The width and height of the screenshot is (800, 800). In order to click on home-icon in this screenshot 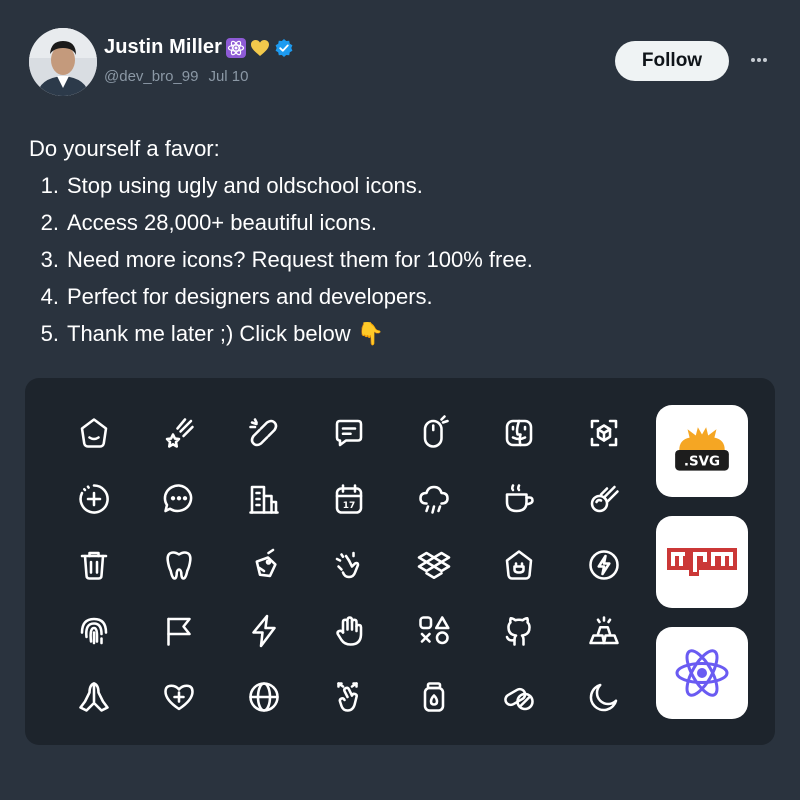, I will do `click(94, 433)`.